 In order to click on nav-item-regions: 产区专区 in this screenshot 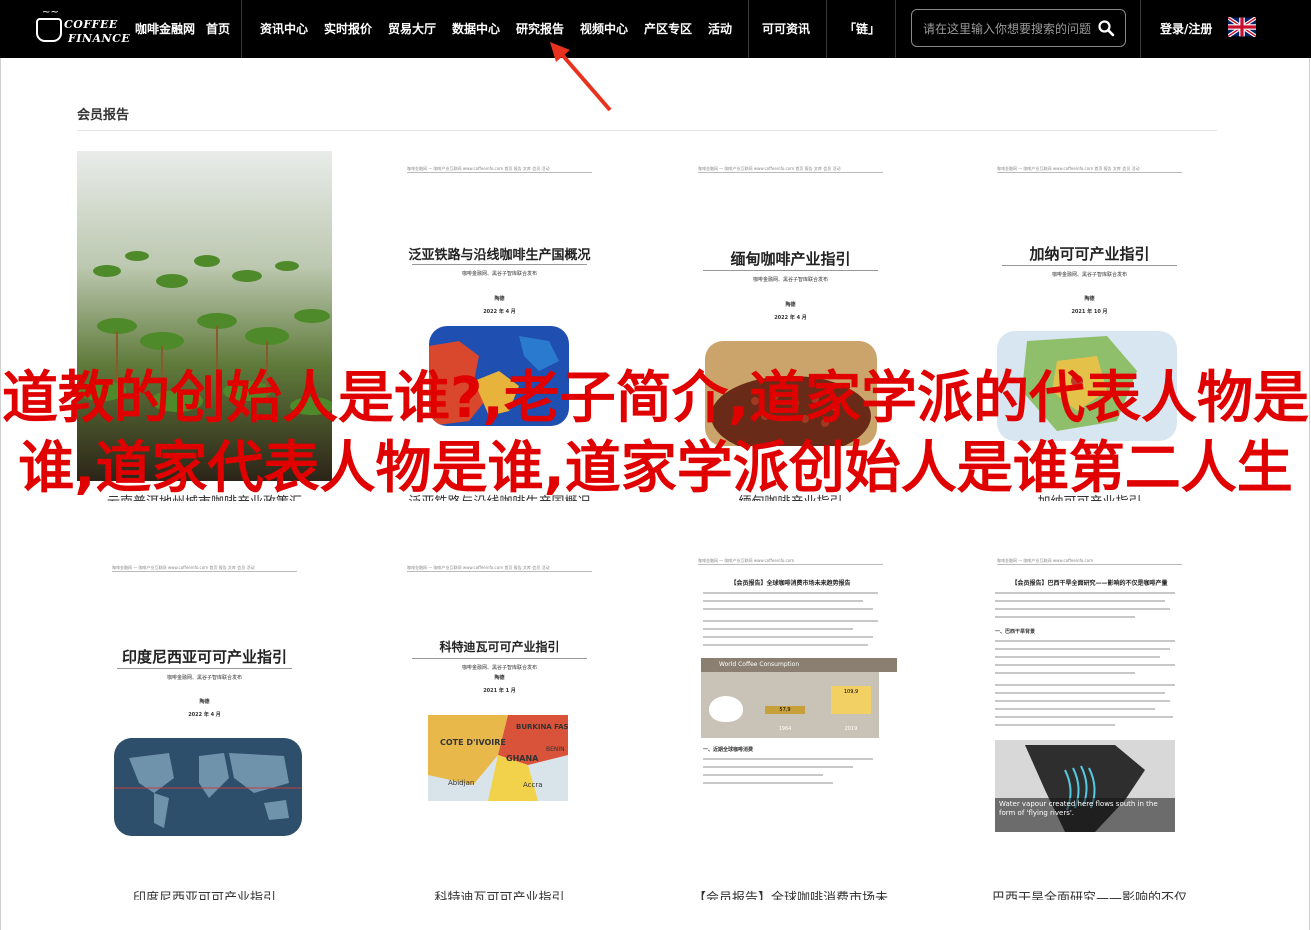, I will do `click(668, 28)`.